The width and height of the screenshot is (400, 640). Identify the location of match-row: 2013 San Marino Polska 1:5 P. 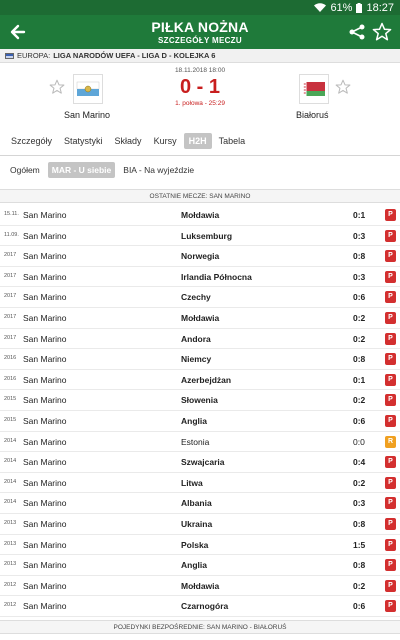
(200, 545).